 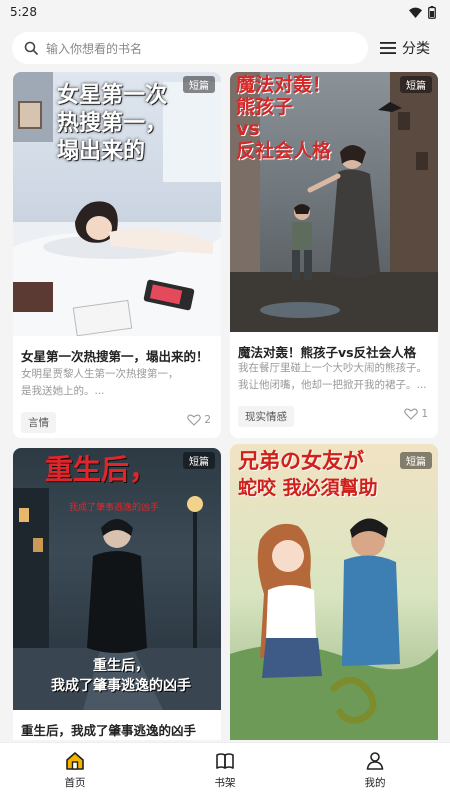 I want to click on desc-line: 女明星贾黎人生第一次热搜第一，, so click(x=100, y=374).